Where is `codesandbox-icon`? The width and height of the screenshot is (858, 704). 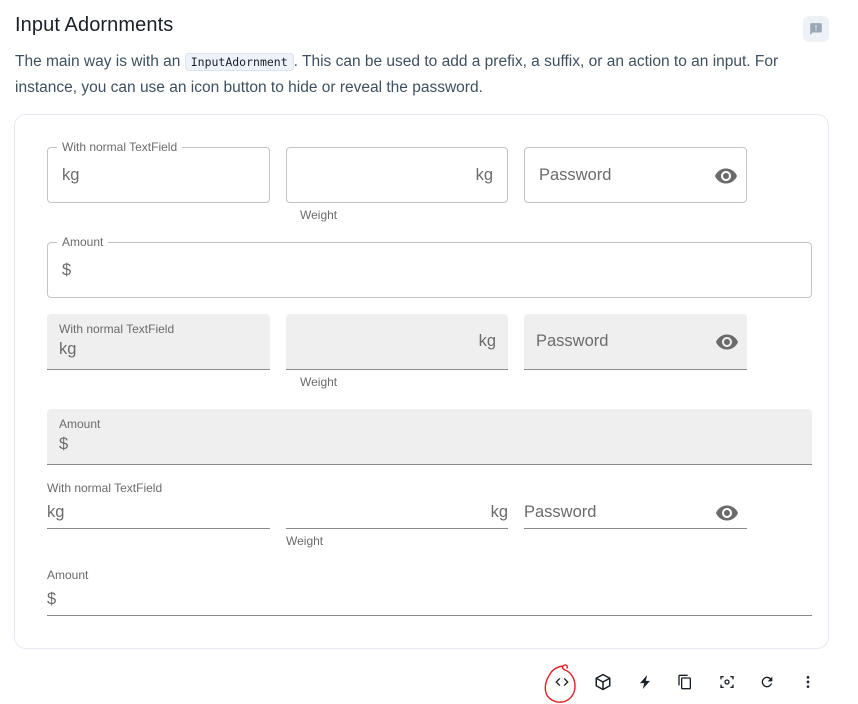 codesandbox-icon is located at coordinates (603, 682).